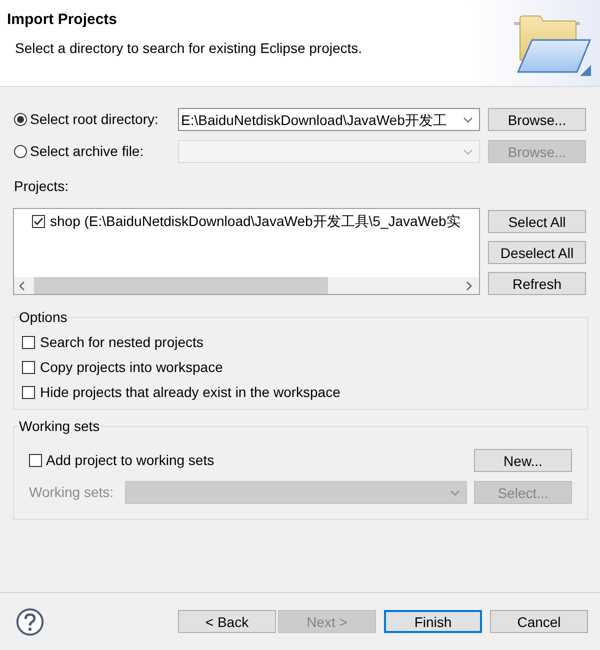 Image resolution: width=600 pixels, height=650 pixels. Describe the element at coordinates (188, 48) in the screenshot. I see `dialog-description: Select a directory to search for existing Eclipse projects.` at that location.